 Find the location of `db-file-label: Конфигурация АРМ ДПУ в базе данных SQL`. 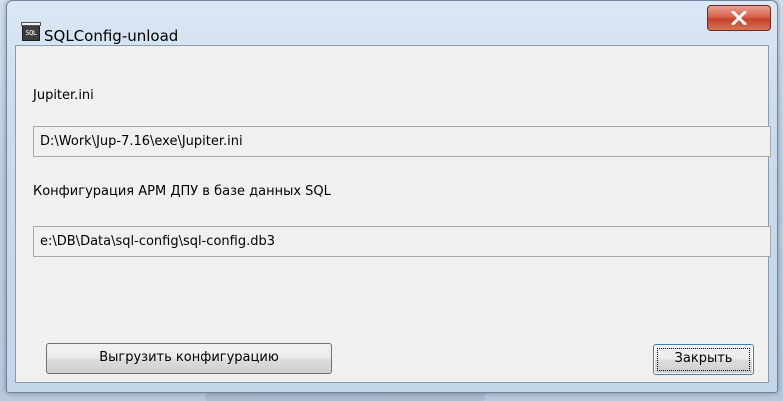

db-file-label: Конфигурация АРМ ДПУ в базе данных SQL is located at coordinates (182, 191).